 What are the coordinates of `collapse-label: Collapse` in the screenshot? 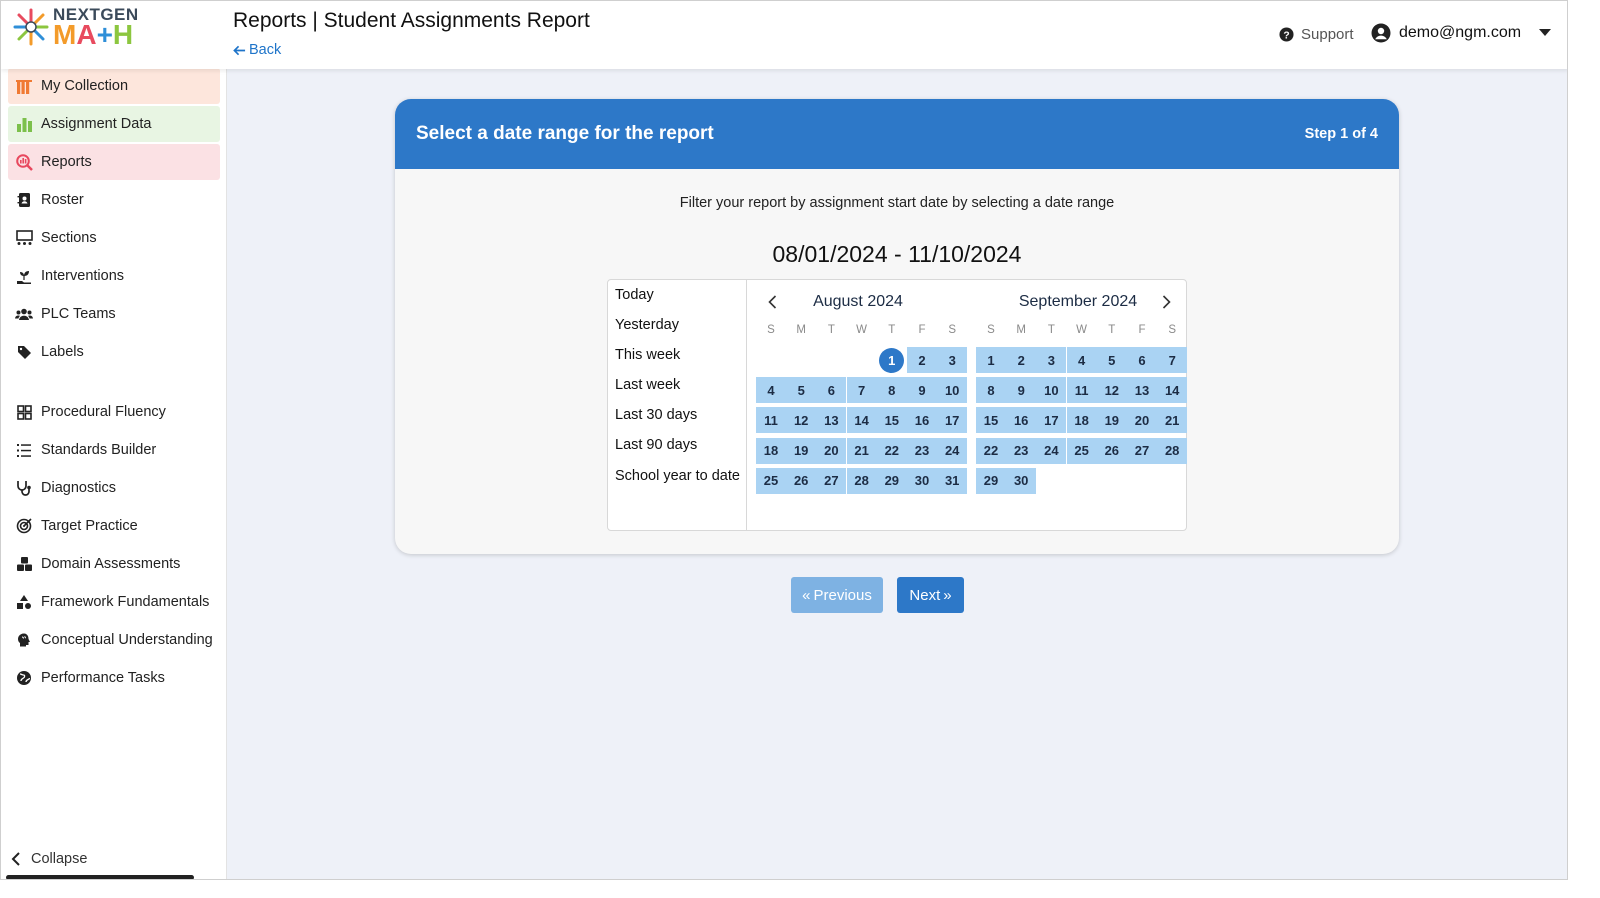 It's located at (59, 859).